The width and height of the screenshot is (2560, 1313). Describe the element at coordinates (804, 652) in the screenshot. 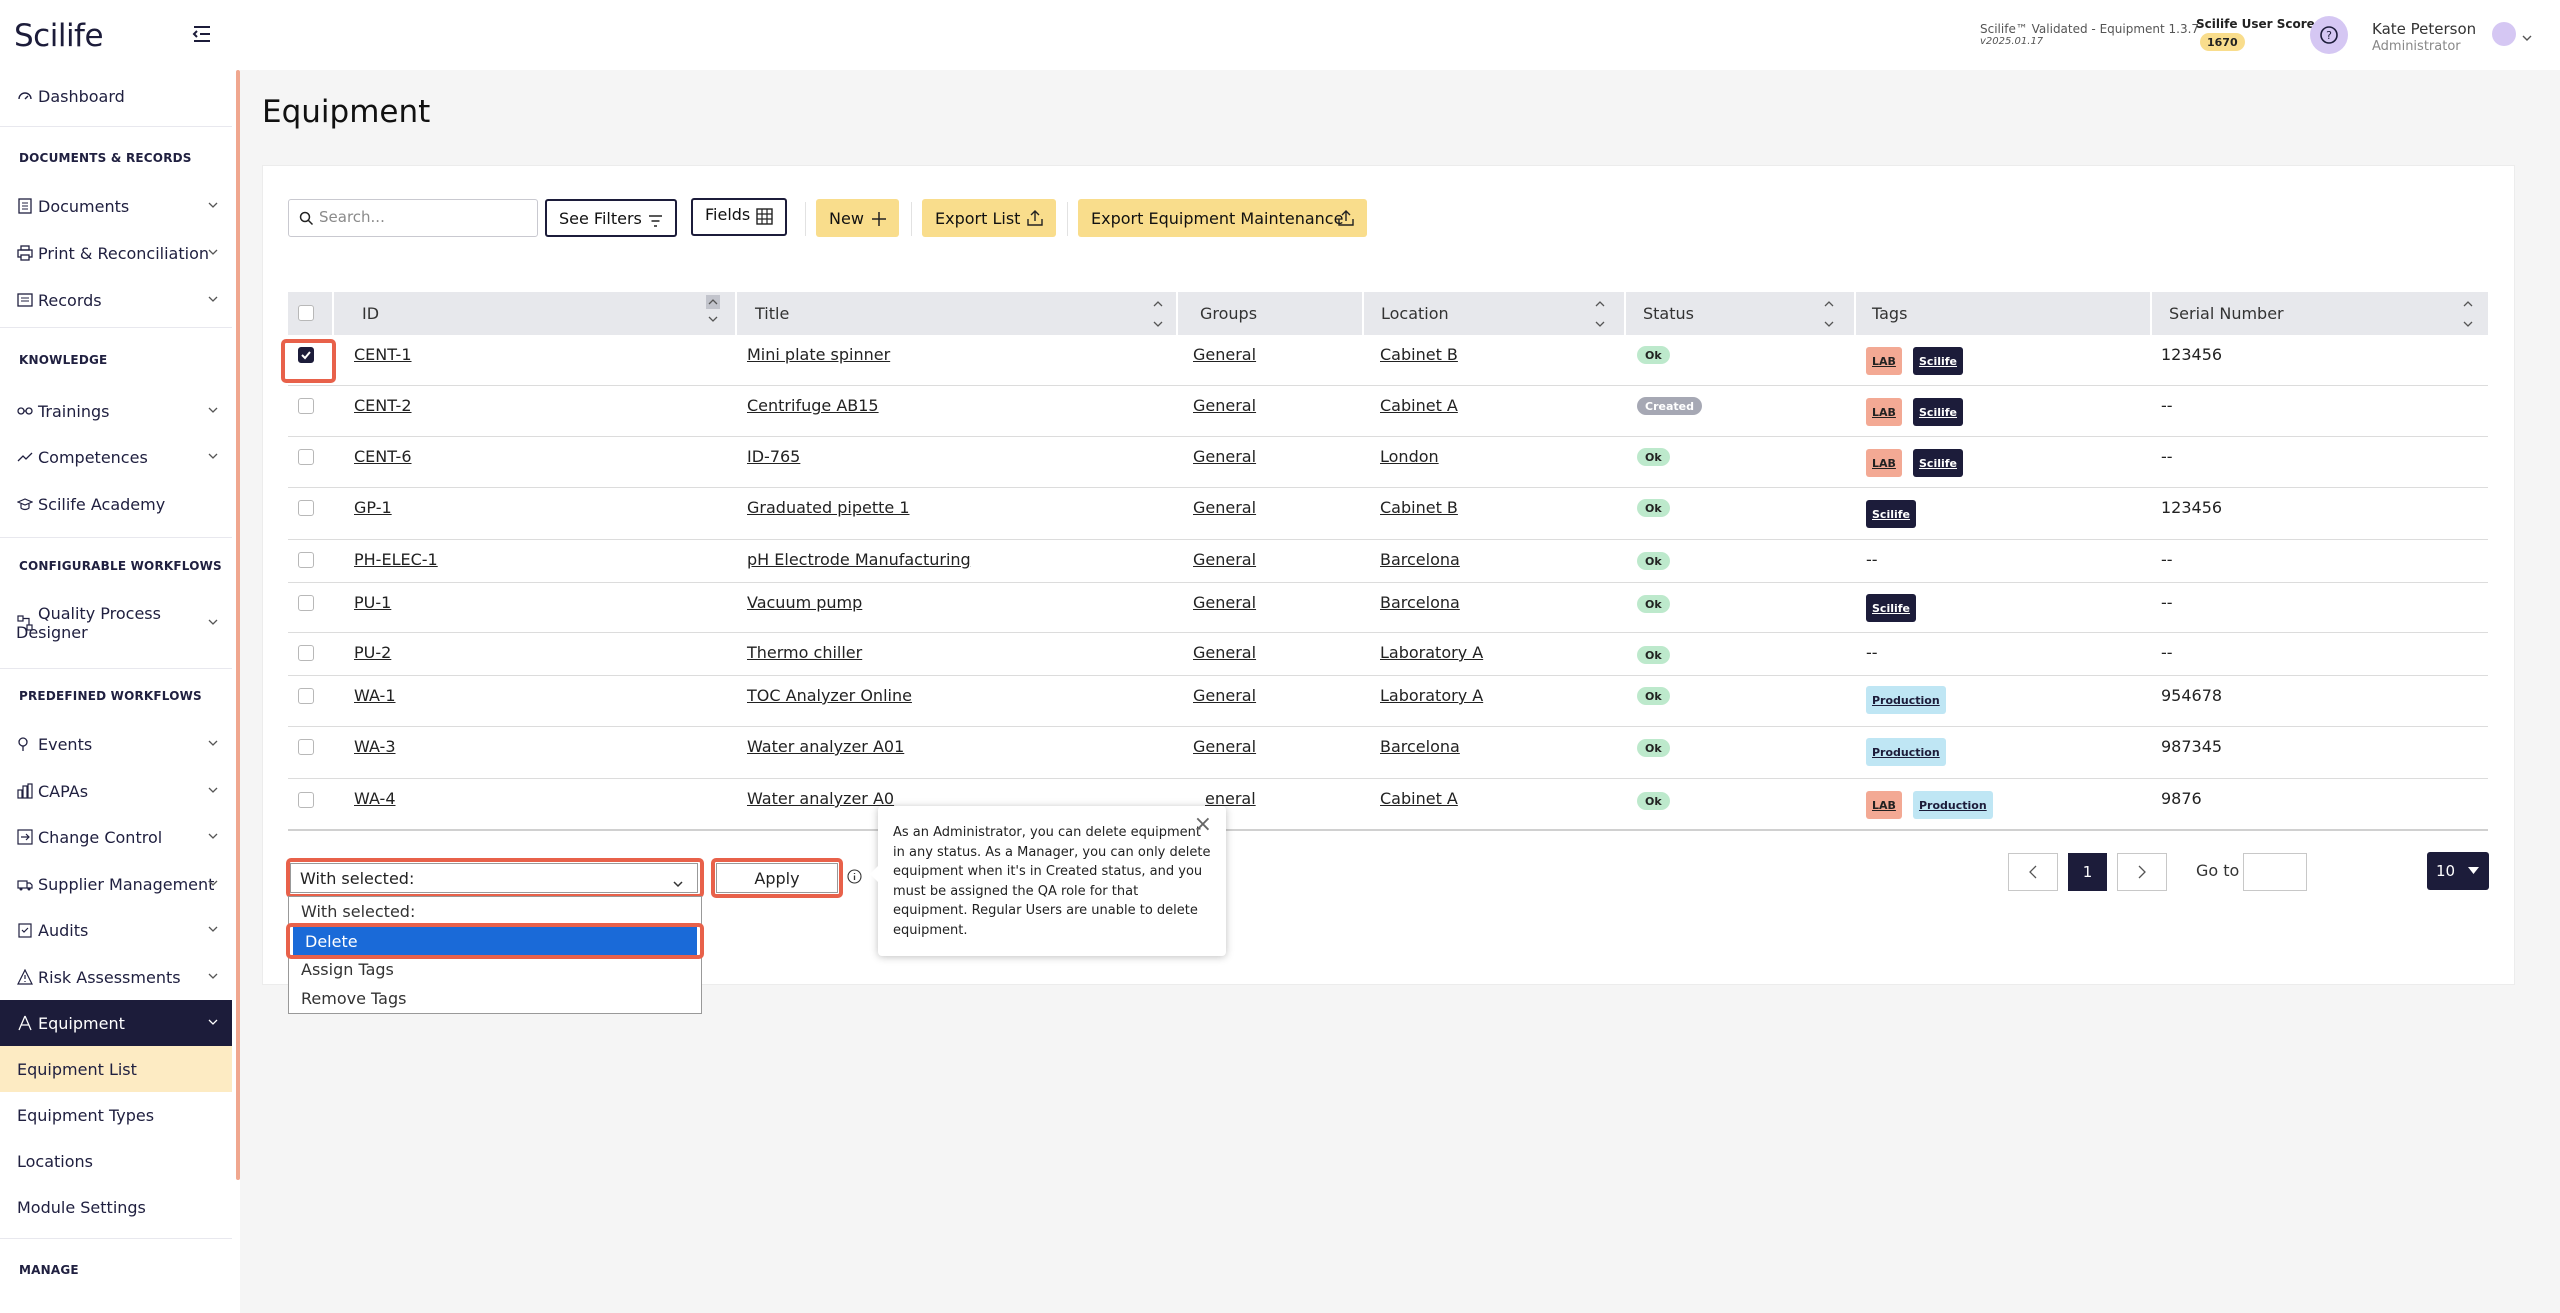

I see `equipment-title-link: Thermo chiller` at that location.